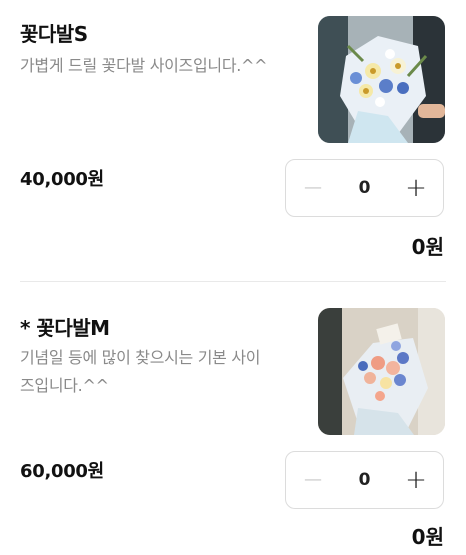 The width and height of the screenshot is (466, 555). Describe the element at coordinates (144, 65) in the screenshot. I see `product-description: 가볍게 드릴 꽃다발 사이즈입니다.^^` at that location.